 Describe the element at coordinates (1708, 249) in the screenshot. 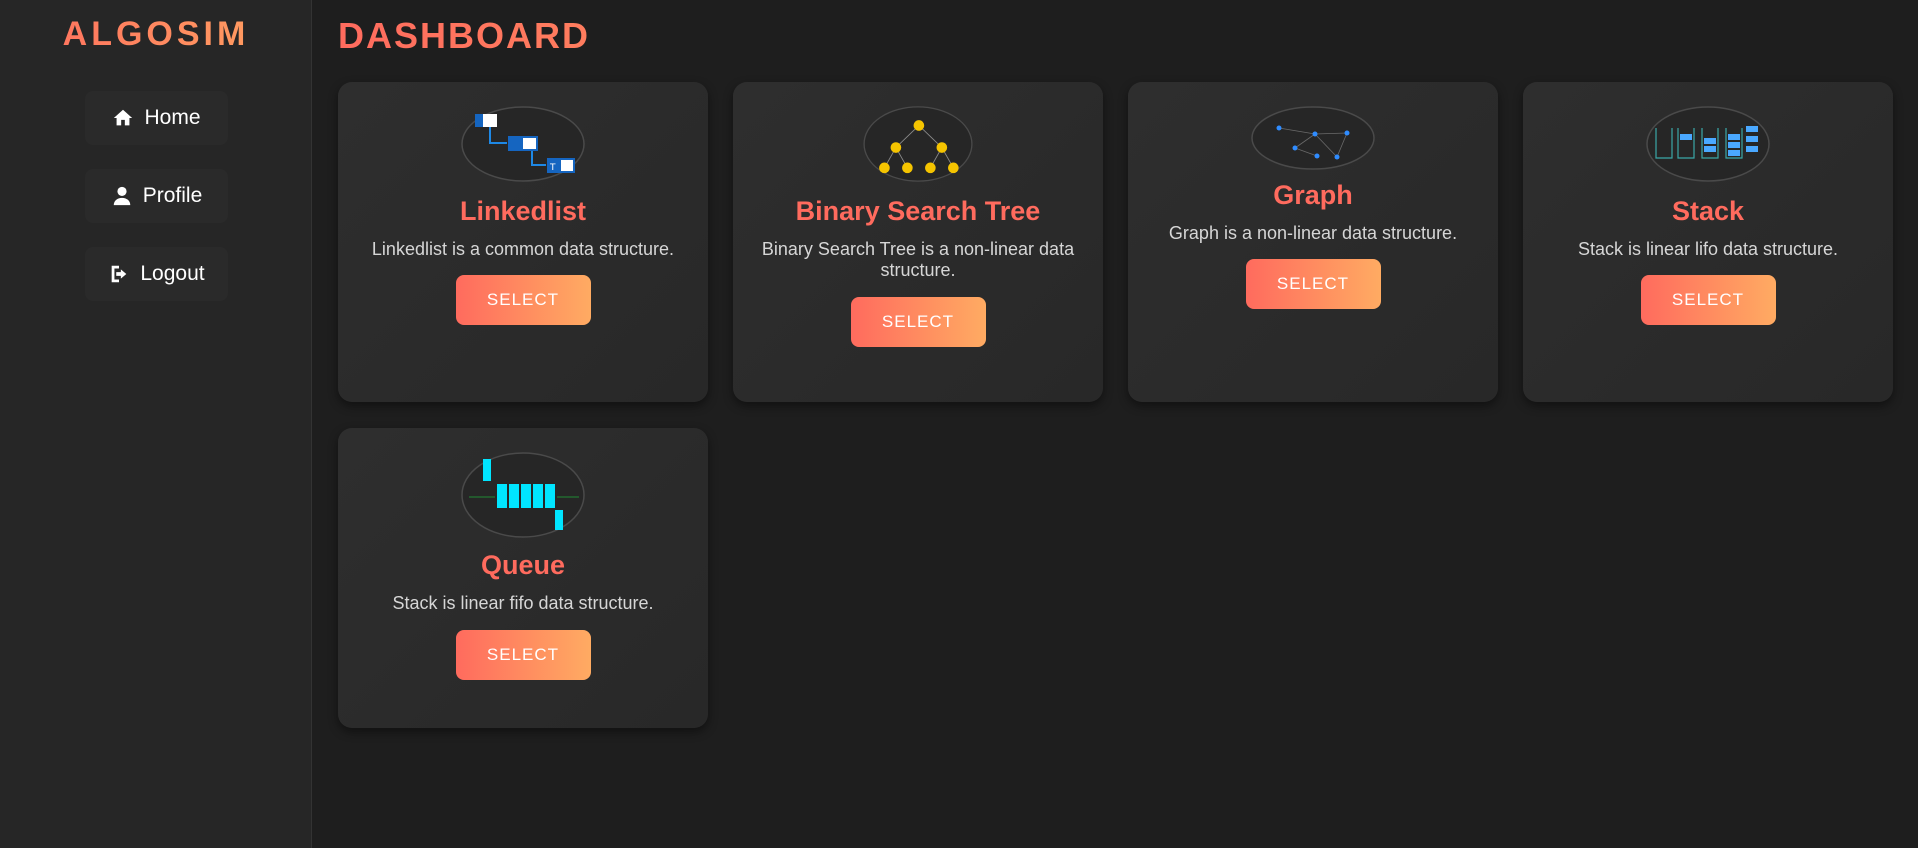

I see `card-description: Stack is linear lifo data structure.` at that location.